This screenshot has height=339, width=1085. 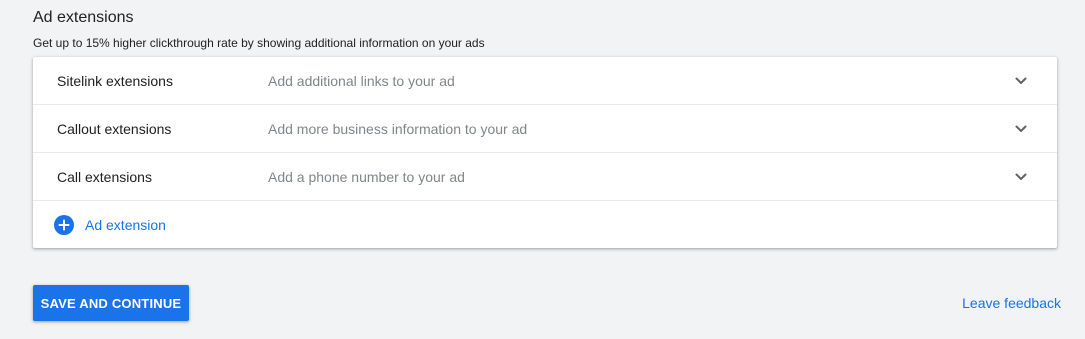 What do you see at coordinates (366, 177) in the screenshot?
I see `extension-description: Add a phone number to your ad` at bounding box center [366, 177].